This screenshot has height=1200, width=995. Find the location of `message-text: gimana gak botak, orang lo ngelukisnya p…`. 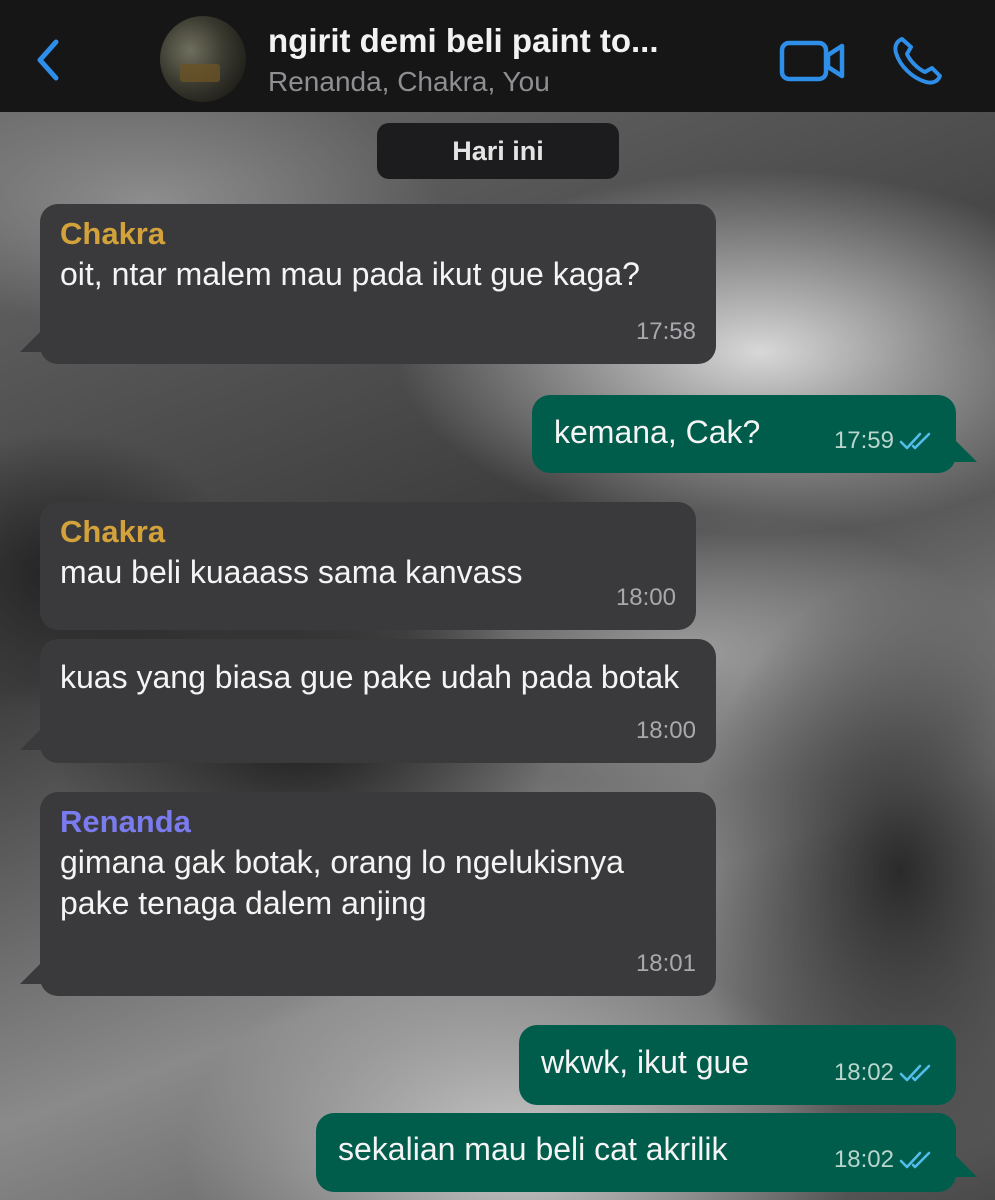

message-text: gimana gak botak, orang lo ngelukisnya p… is located at coordinates (342, 882).